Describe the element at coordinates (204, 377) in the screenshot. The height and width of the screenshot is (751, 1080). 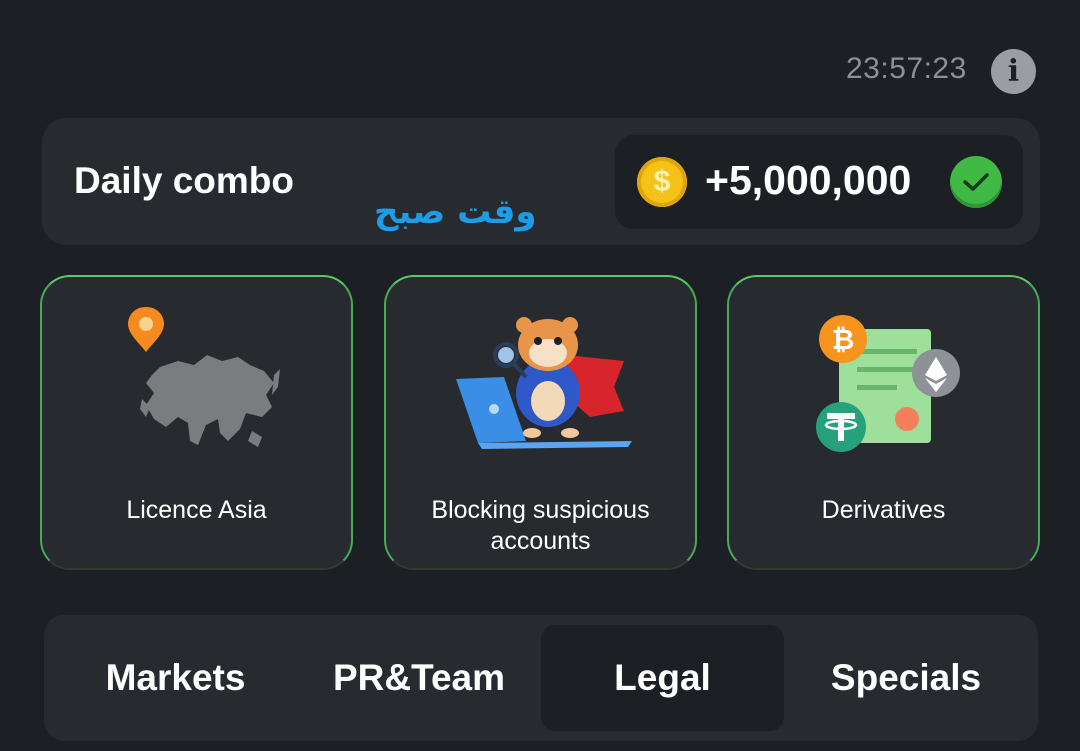
I see `asia-map-icon` at that location.